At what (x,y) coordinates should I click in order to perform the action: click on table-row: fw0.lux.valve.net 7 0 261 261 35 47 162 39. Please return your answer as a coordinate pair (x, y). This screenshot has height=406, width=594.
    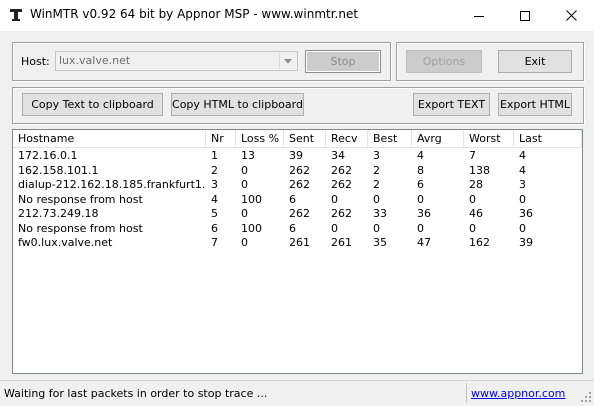
    Looking at the image, I should click on (297, 243).